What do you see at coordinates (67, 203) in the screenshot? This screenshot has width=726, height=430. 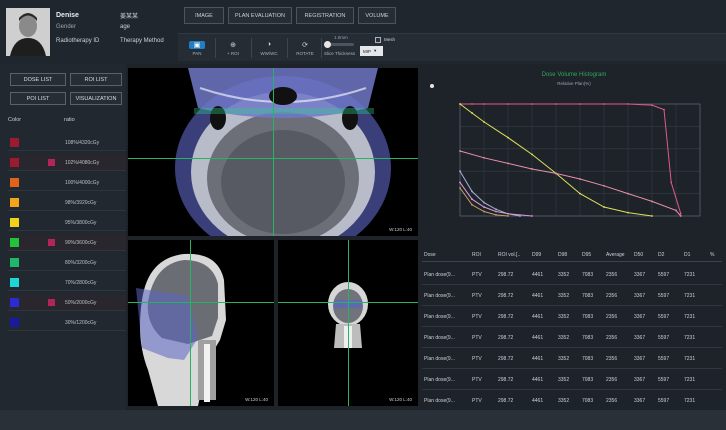 I see `dose-list-item: 98%/3920cGy` at bounding box center [67, 203].